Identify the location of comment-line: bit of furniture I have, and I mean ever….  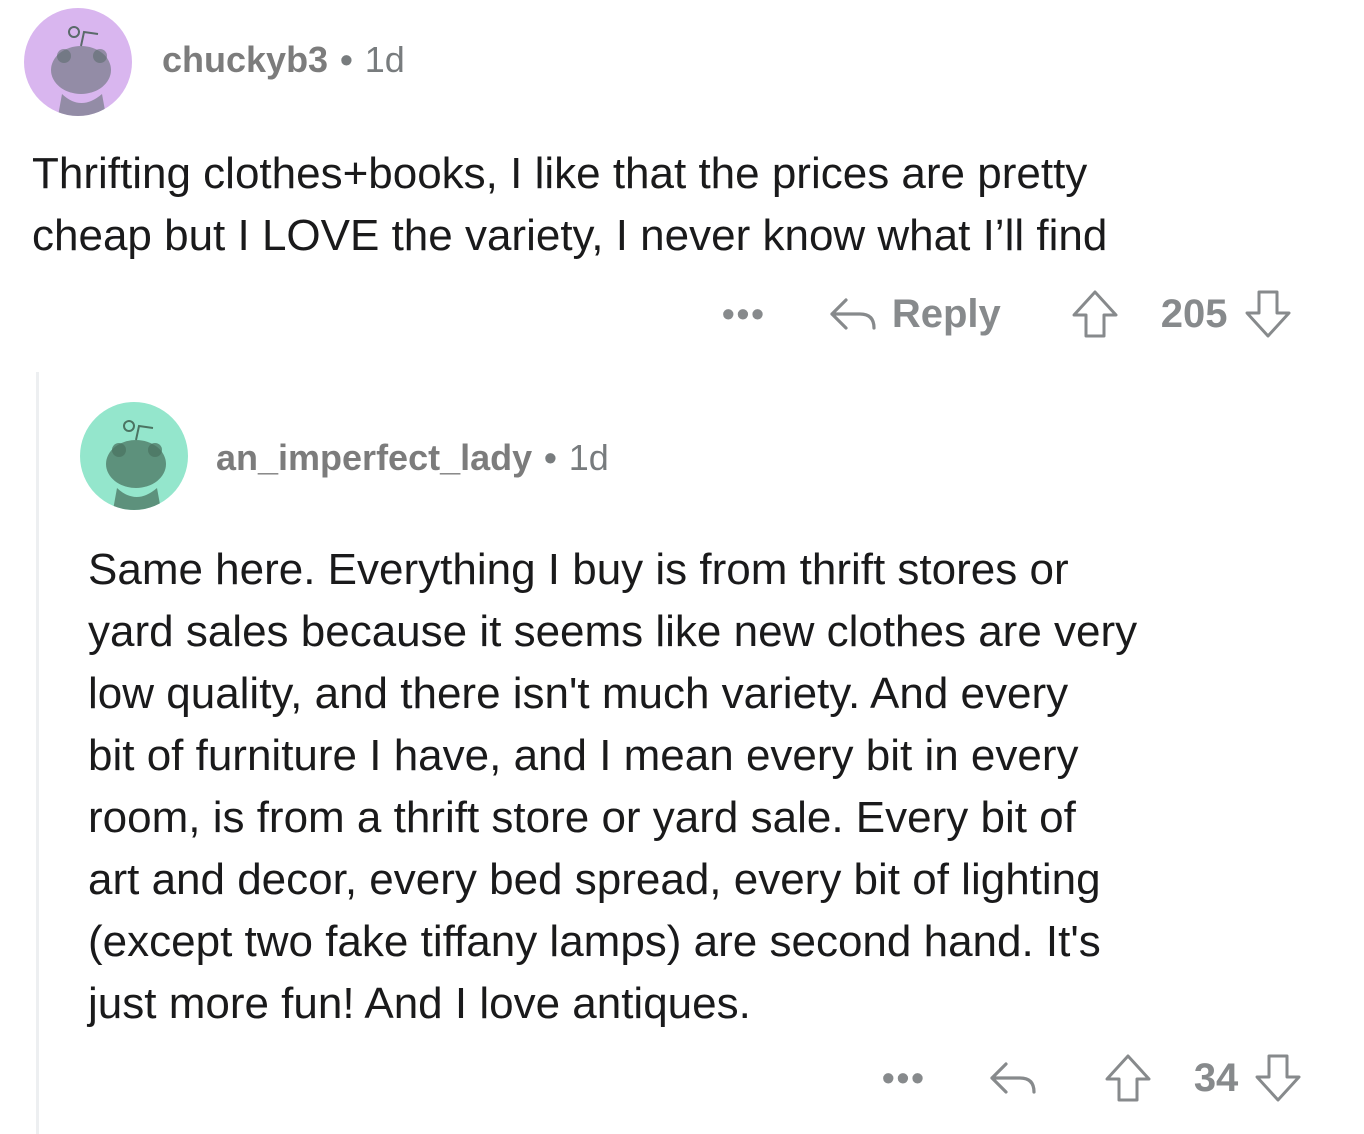
(583, 755).